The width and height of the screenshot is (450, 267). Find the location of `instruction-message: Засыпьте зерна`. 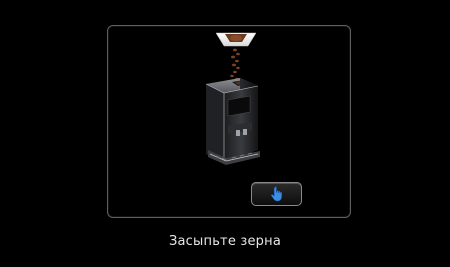

instruction-message: Засыпьте зерна is located at coordinates (224, 241).